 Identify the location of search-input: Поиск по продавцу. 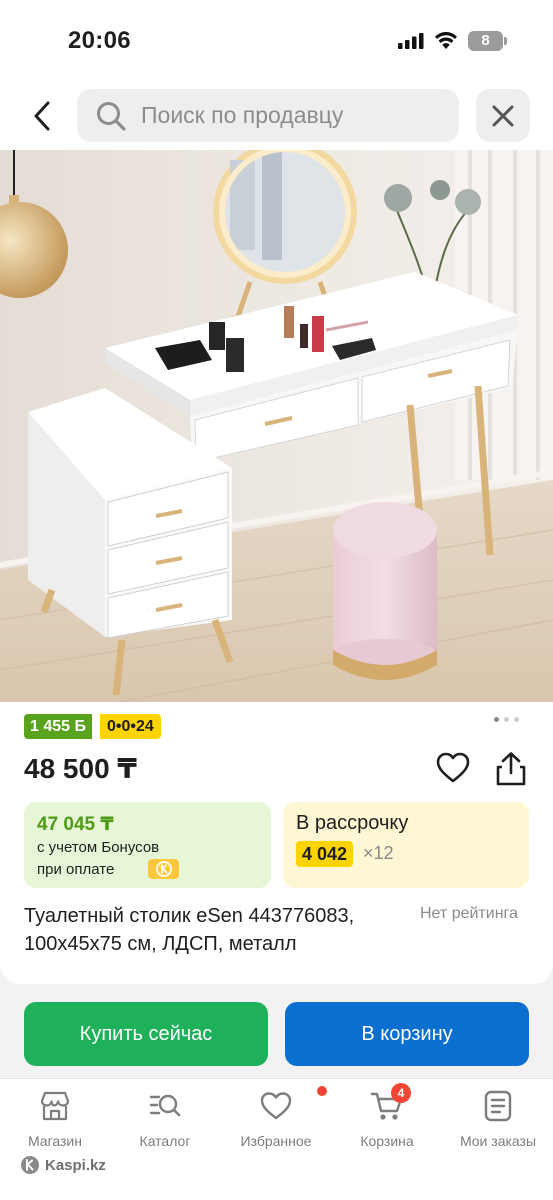
(242, 115).